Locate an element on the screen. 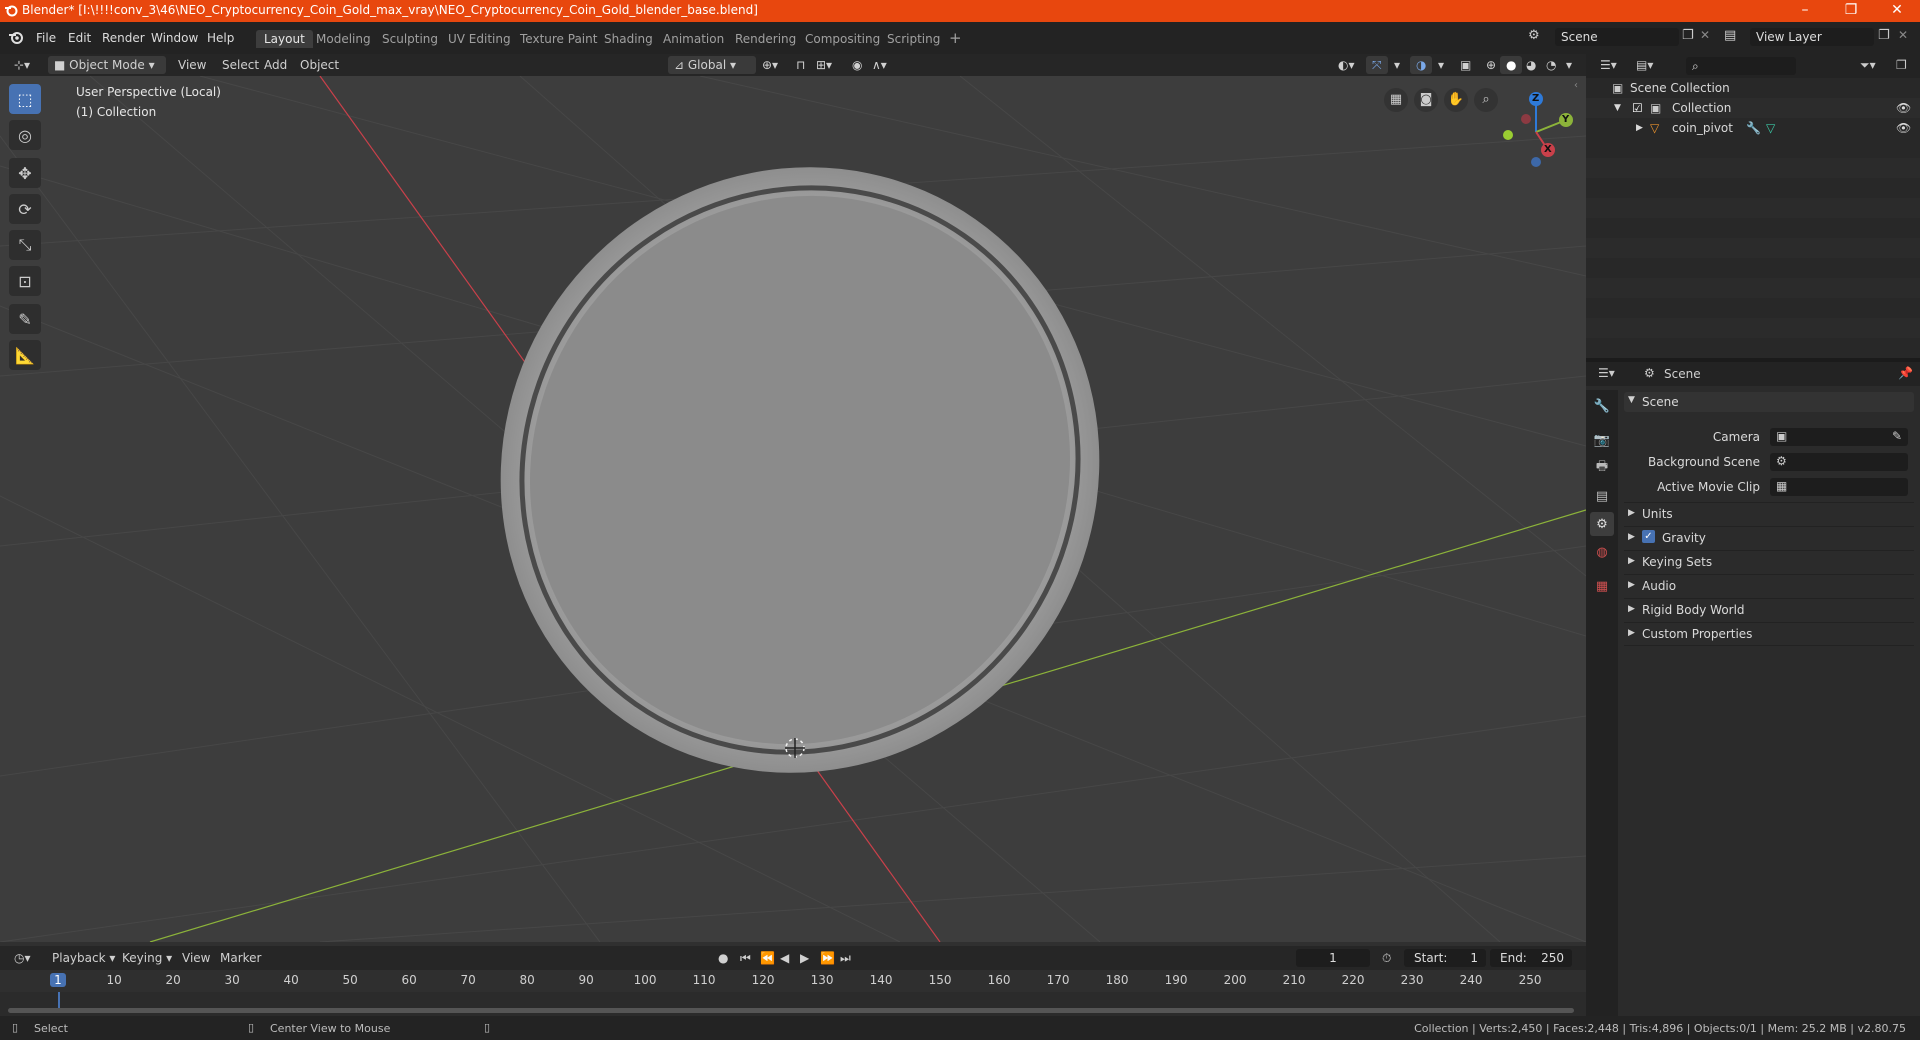 Image resolution: width=1920 pixels, height=1040 pixels. camera-field: ▣ ✎ is located at coordinates (1839, 437).